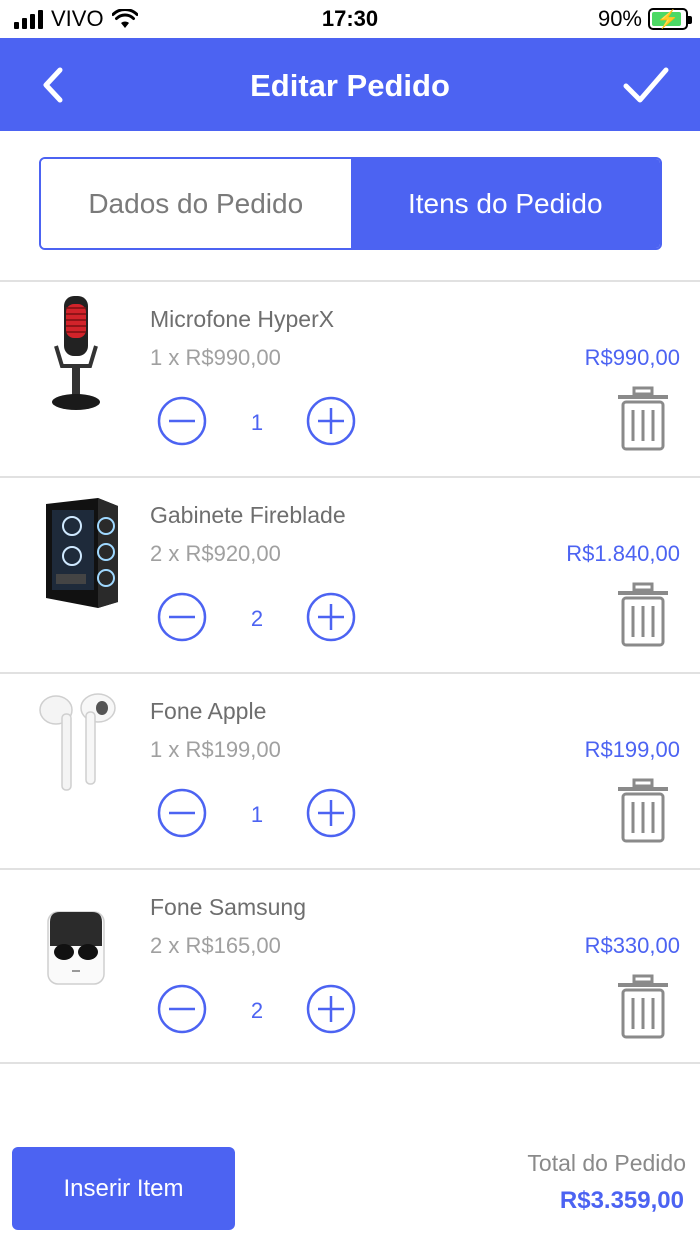  Describe the element at coordinates (208, 711) in the screenshot. I see `item-name: Fone Apple` at that location.